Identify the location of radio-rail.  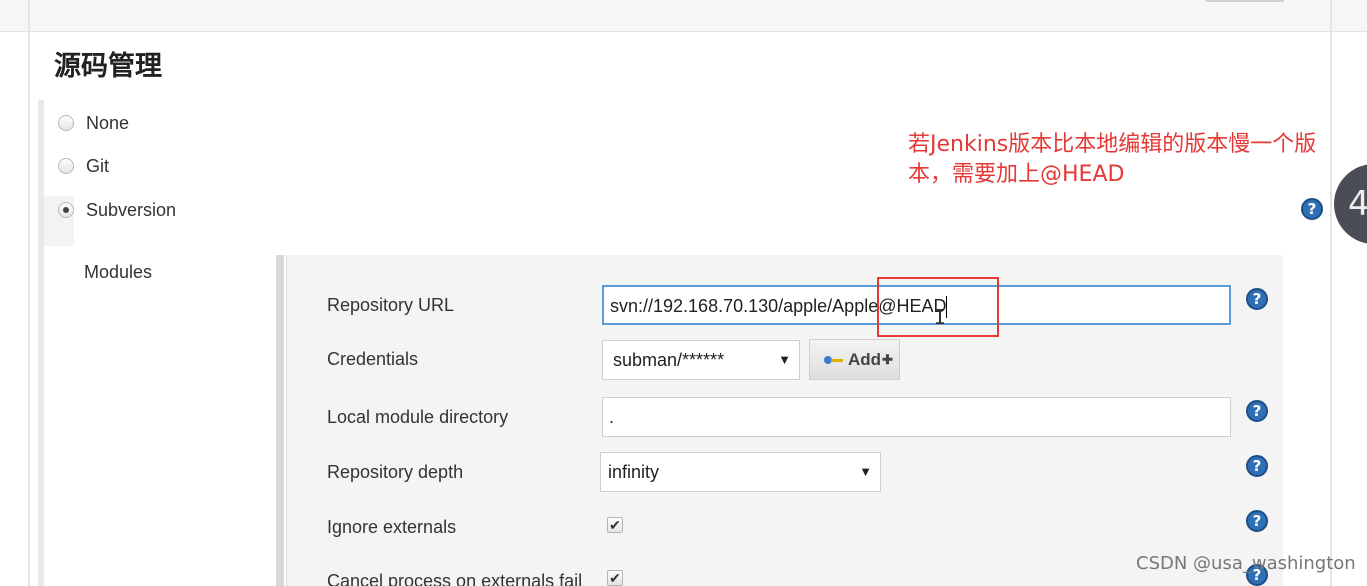
(41, 343).